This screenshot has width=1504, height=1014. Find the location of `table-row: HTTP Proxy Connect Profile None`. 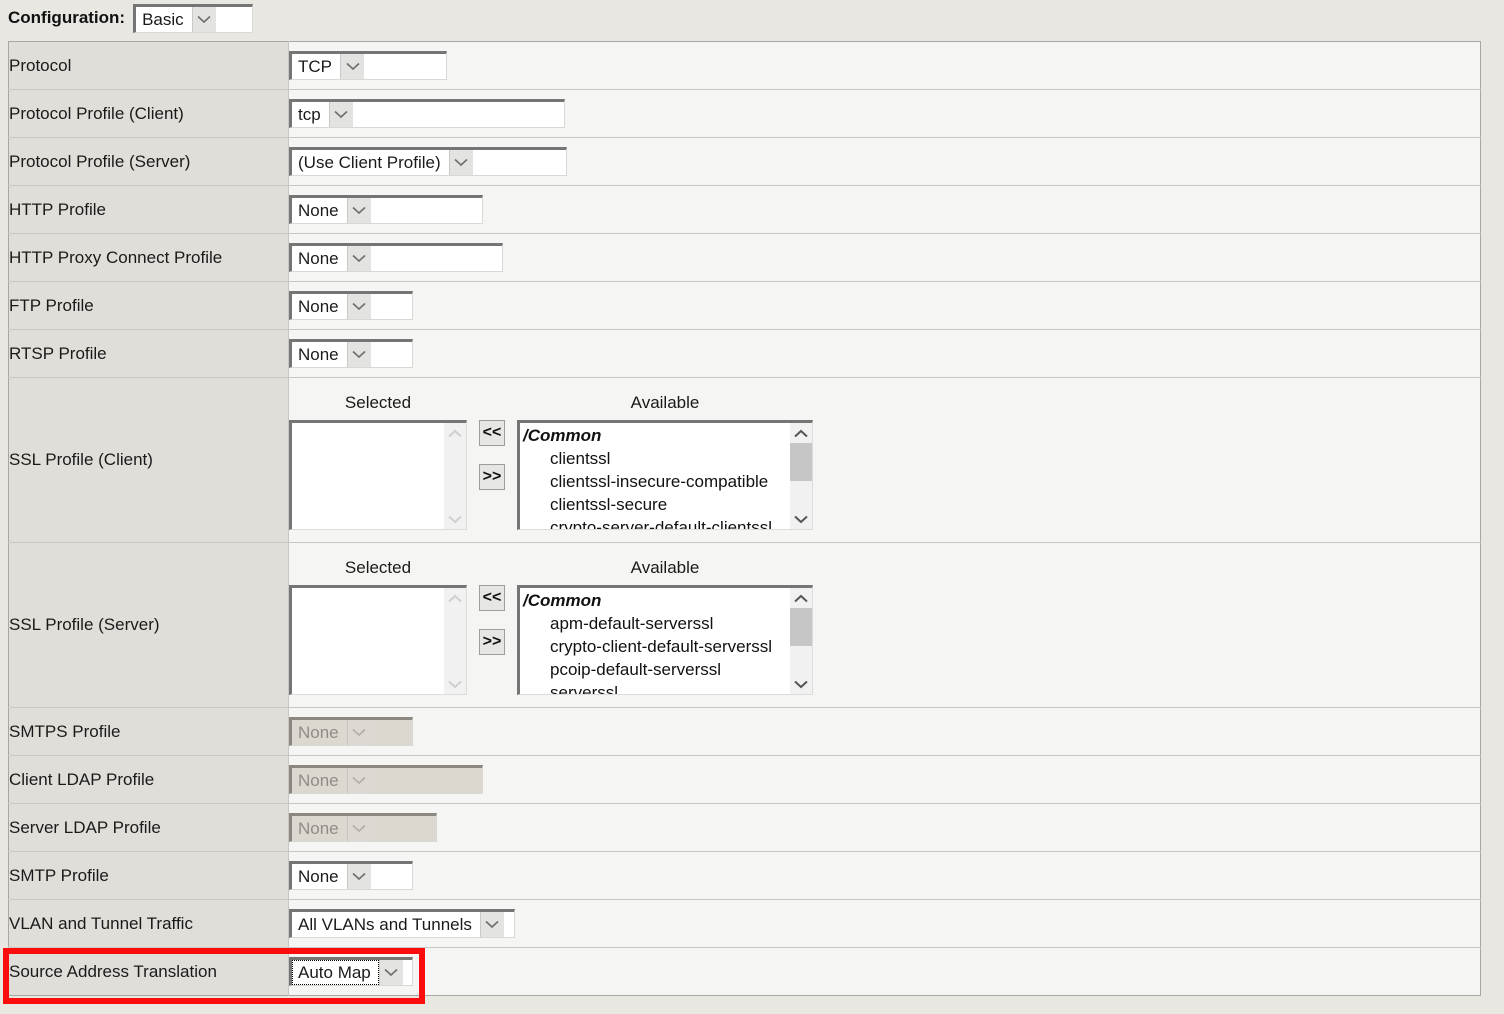

table-row: HTTP Proxy Connect Profile None is located at coordinates (744, 257).